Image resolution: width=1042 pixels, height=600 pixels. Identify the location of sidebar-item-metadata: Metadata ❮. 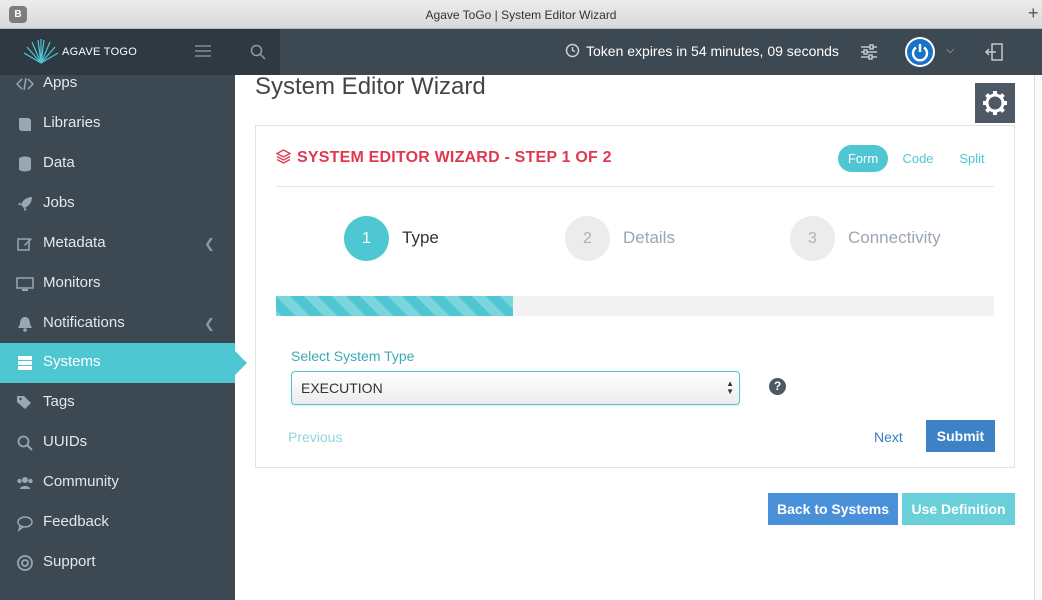
(117, 244).